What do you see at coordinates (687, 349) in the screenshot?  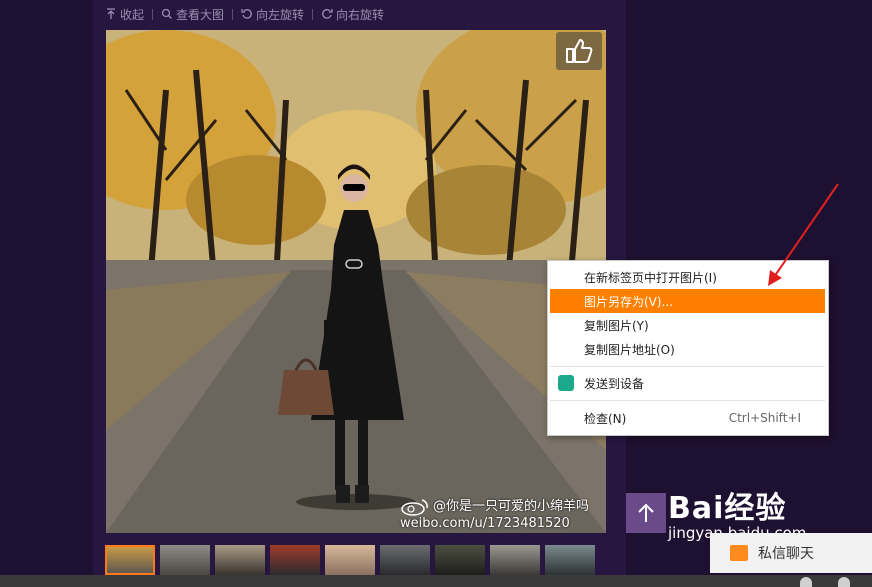 I see `menu-copy-image-address: 复制图片地址(O)` at bounding box center [687, 349].